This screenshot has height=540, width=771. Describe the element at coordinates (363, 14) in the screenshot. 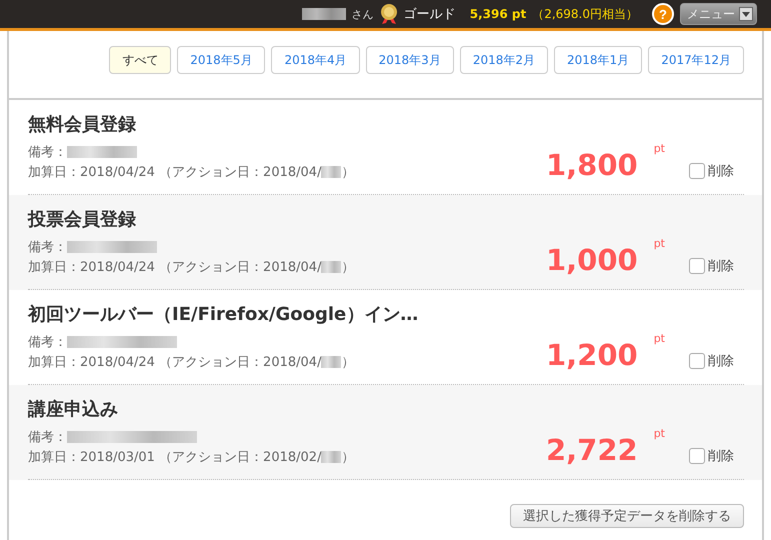

I see `honorific: さん` at that location.